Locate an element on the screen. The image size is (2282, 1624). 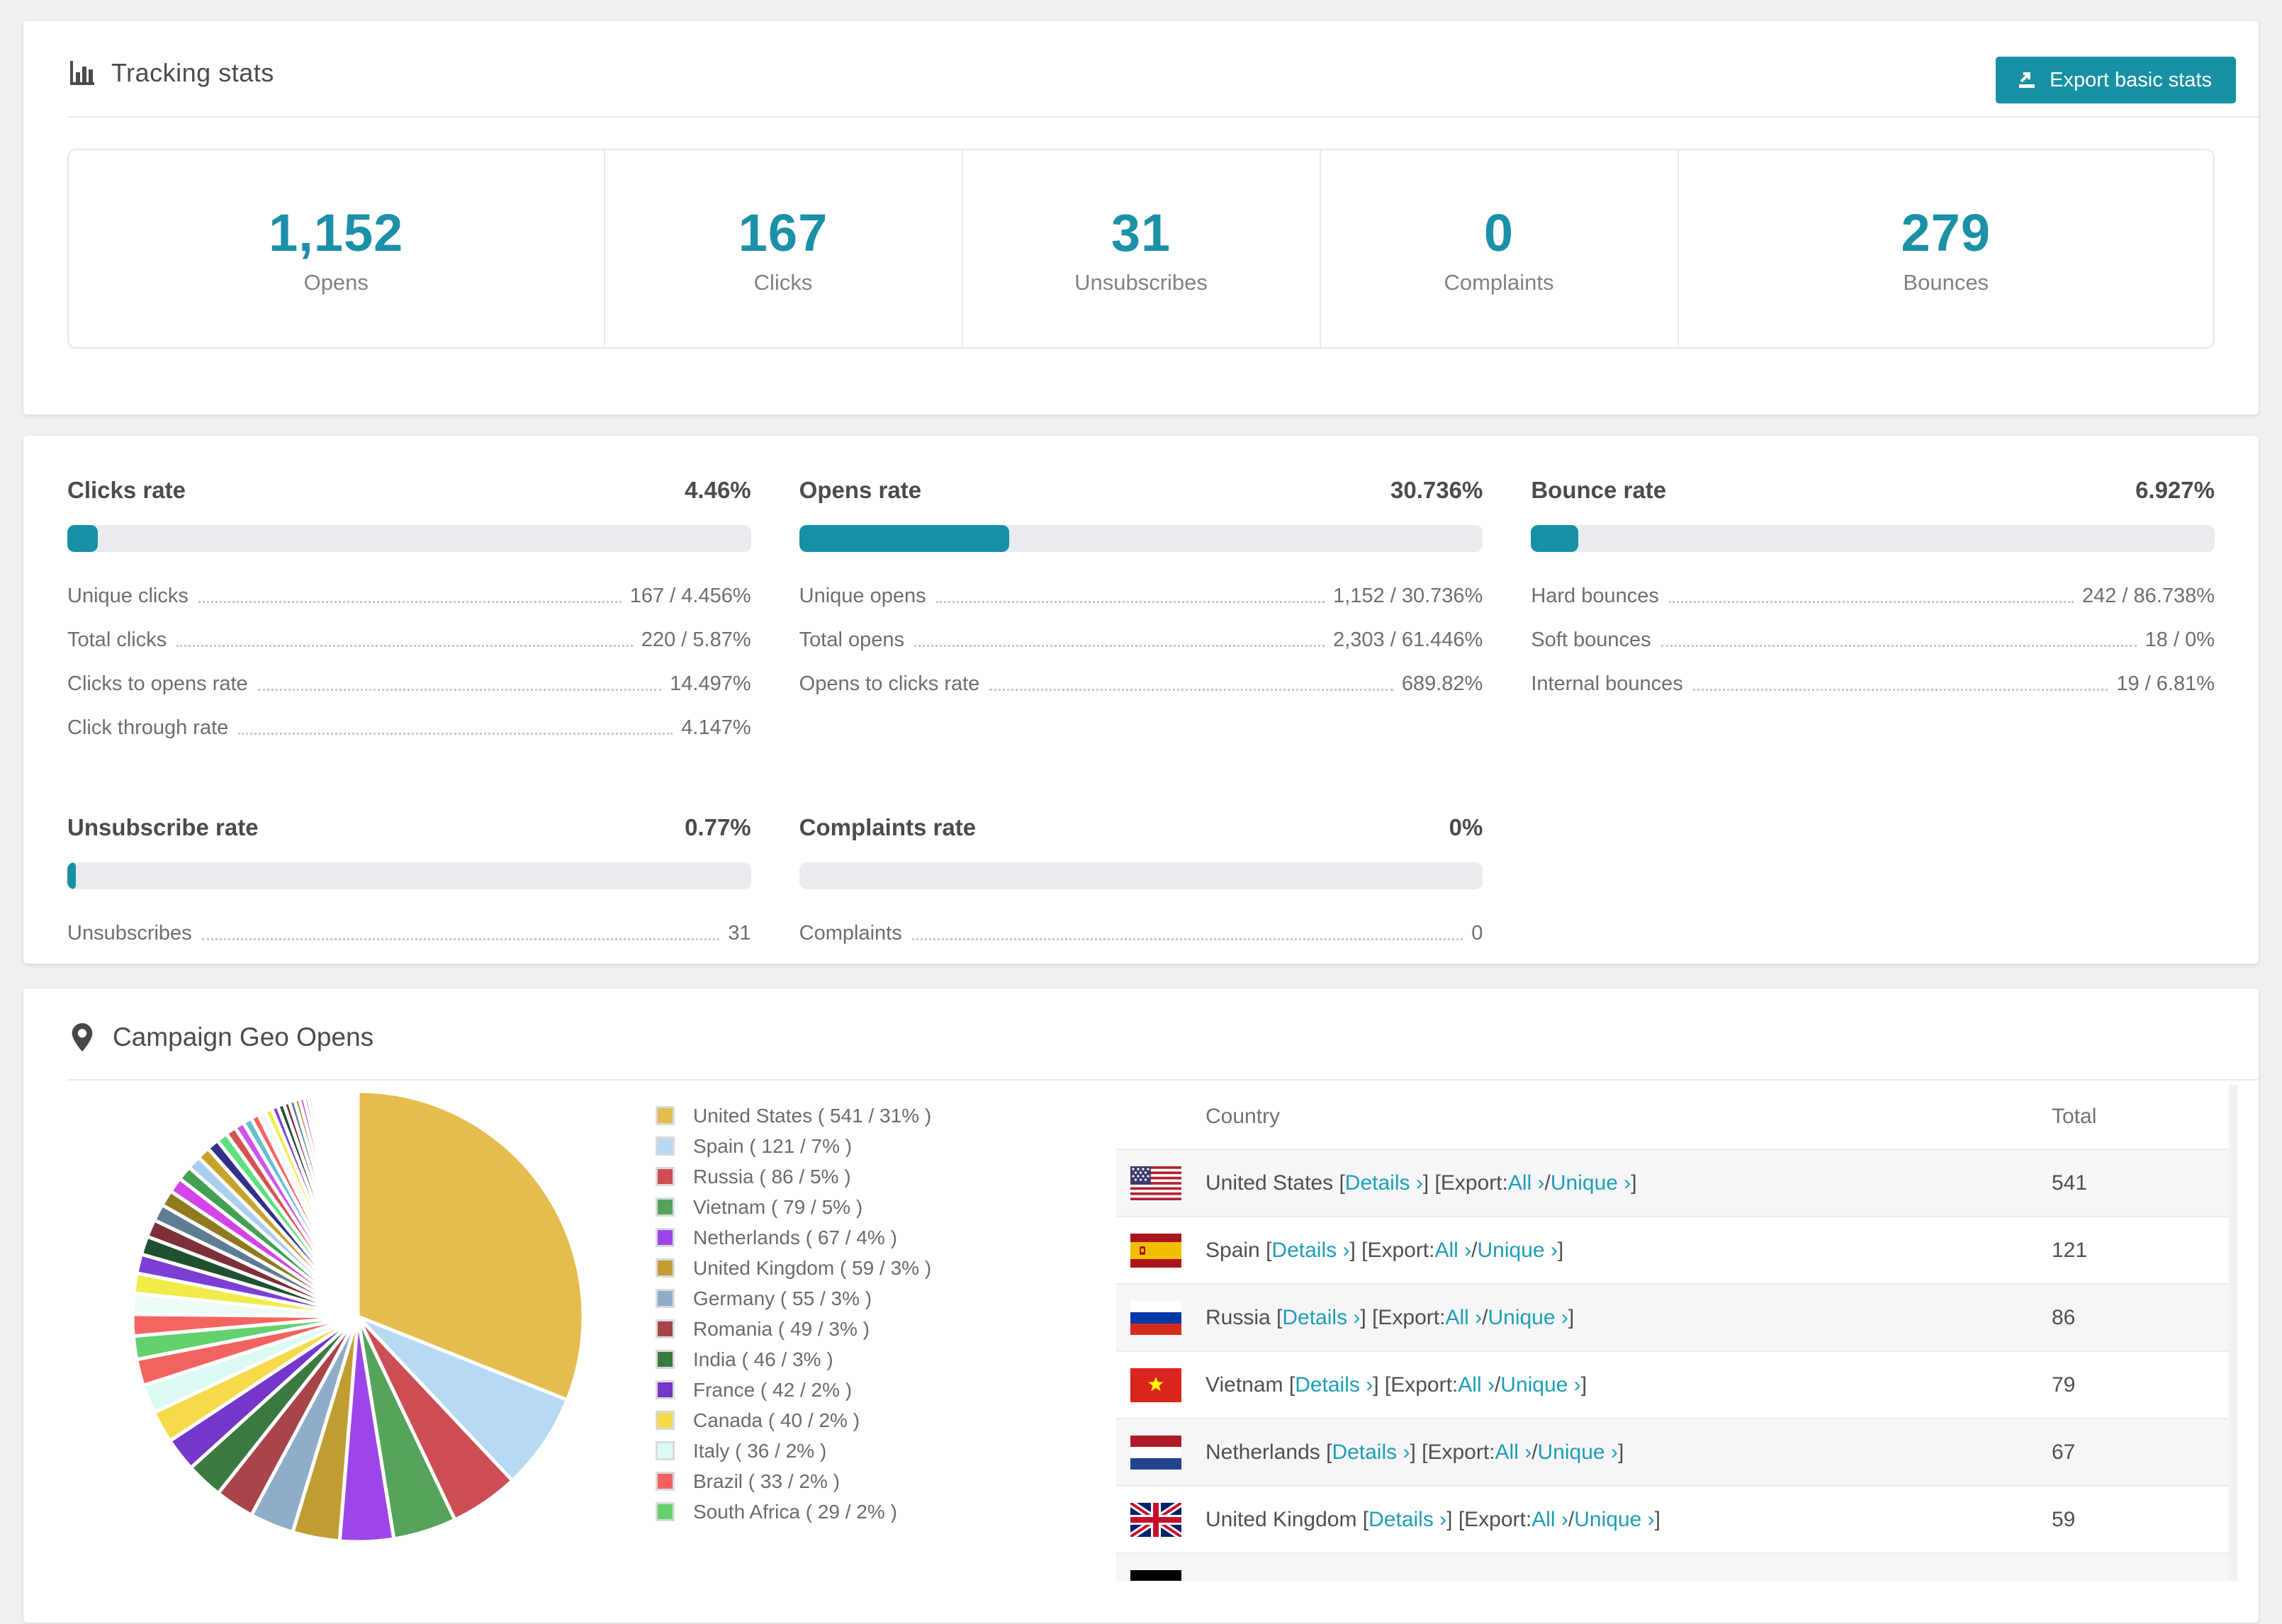
country-name: Russia is located at coordinates (1238, 1317).